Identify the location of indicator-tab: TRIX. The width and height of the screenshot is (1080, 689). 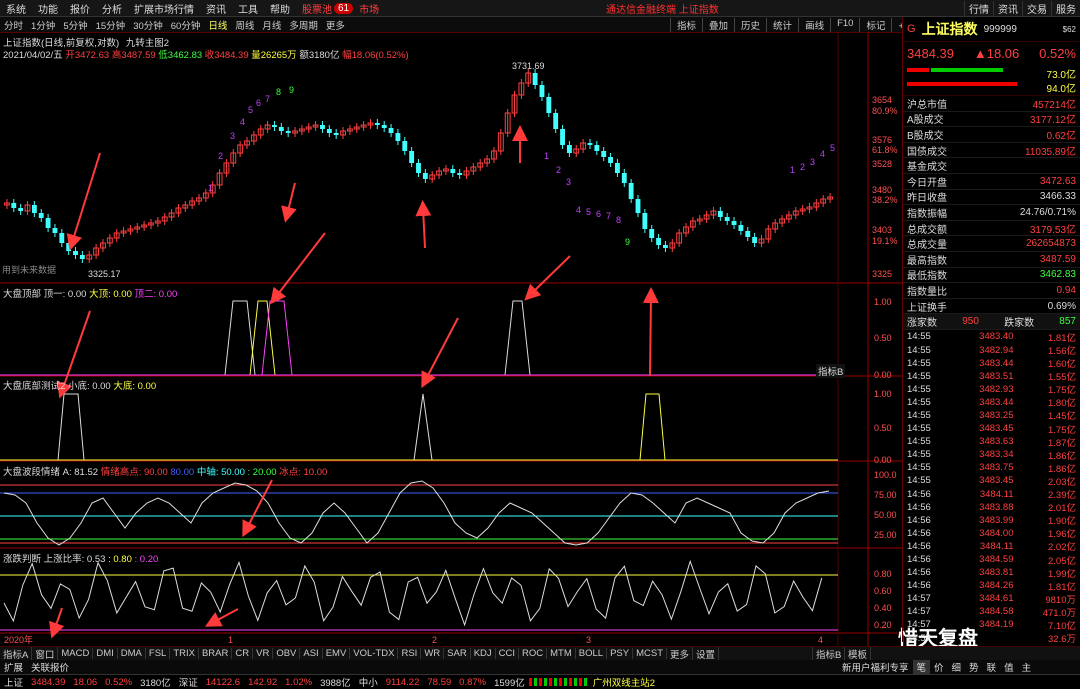
(184, 653).